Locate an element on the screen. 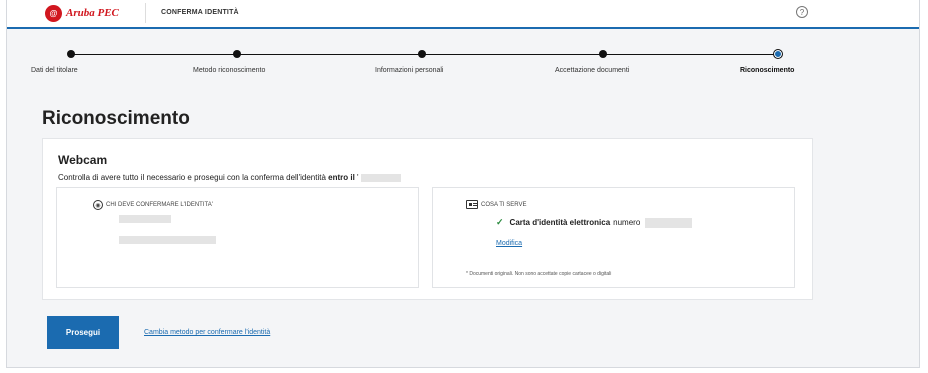 Image resolution: width=928 pixels, height=373 pixels. card-desc-deadline-label: entro il is located at coordinates (341, 177).